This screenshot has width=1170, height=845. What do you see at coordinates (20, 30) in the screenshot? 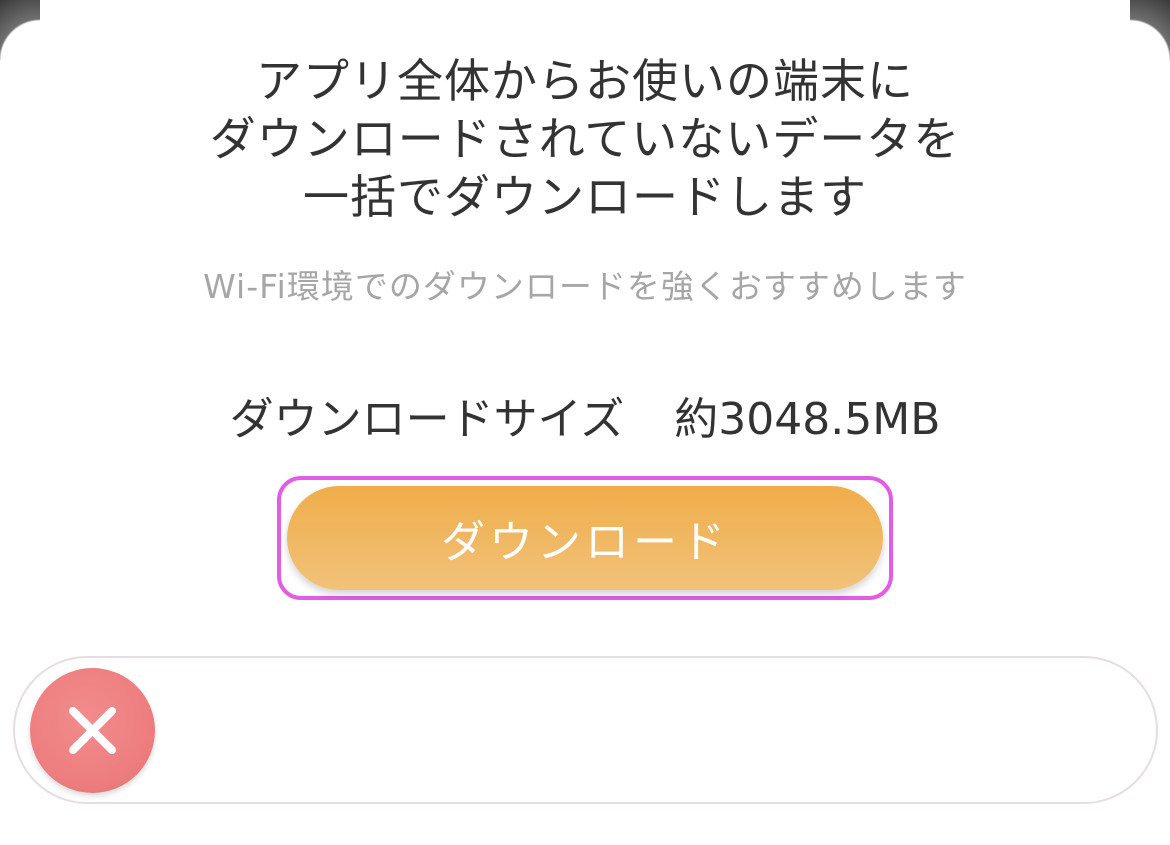
I see `background-corner-left` at bounding box center [20, 30].